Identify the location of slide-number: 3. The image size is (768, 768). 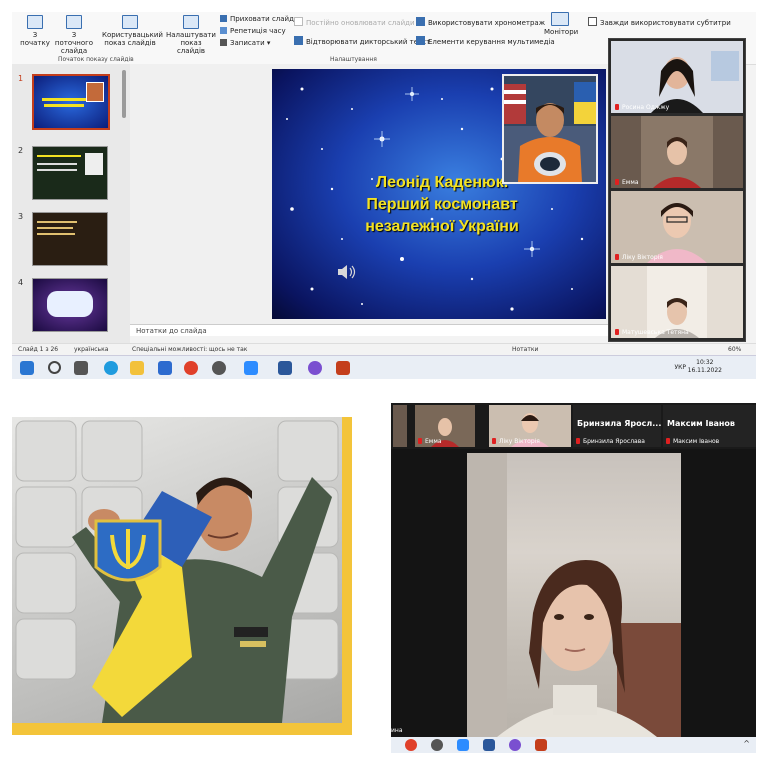
(21, 216).